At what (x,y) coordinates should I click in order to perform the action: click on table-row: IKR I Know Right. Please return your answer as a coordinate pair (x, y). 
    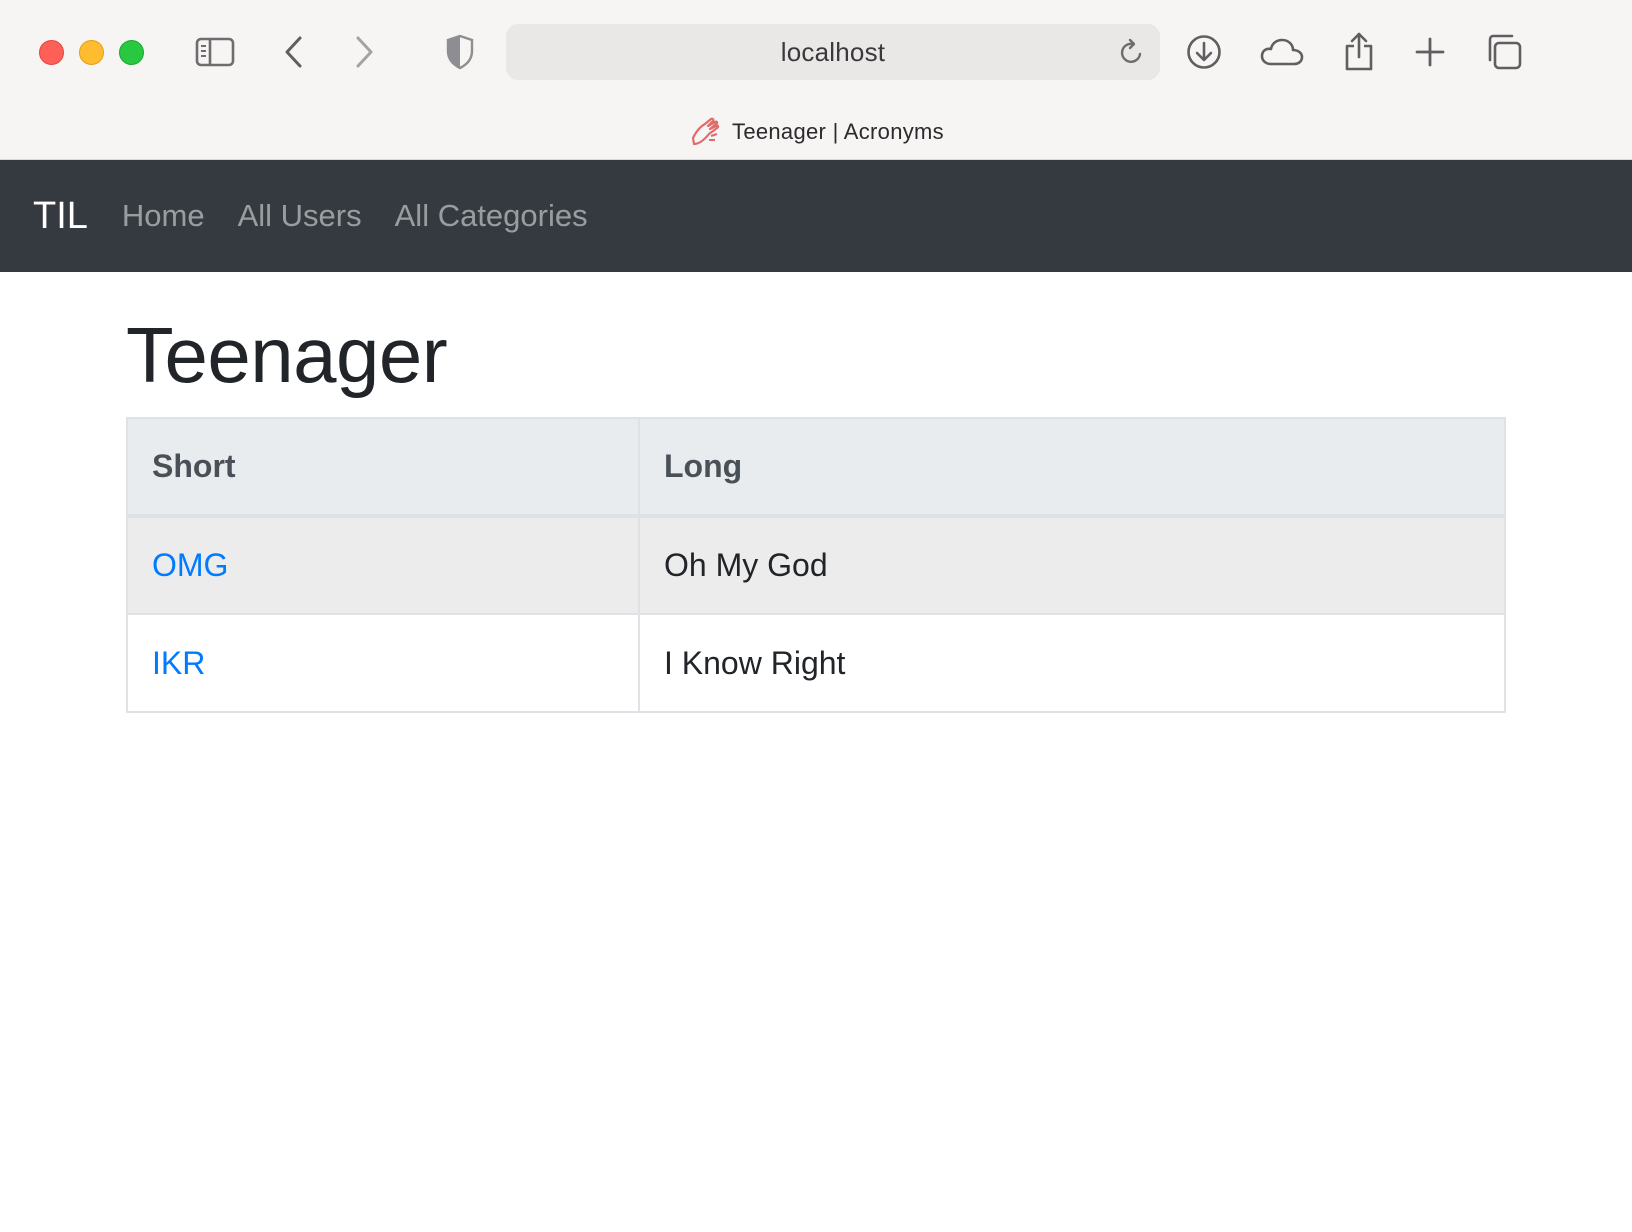
    Looking at the image, I should click on (816, 663).